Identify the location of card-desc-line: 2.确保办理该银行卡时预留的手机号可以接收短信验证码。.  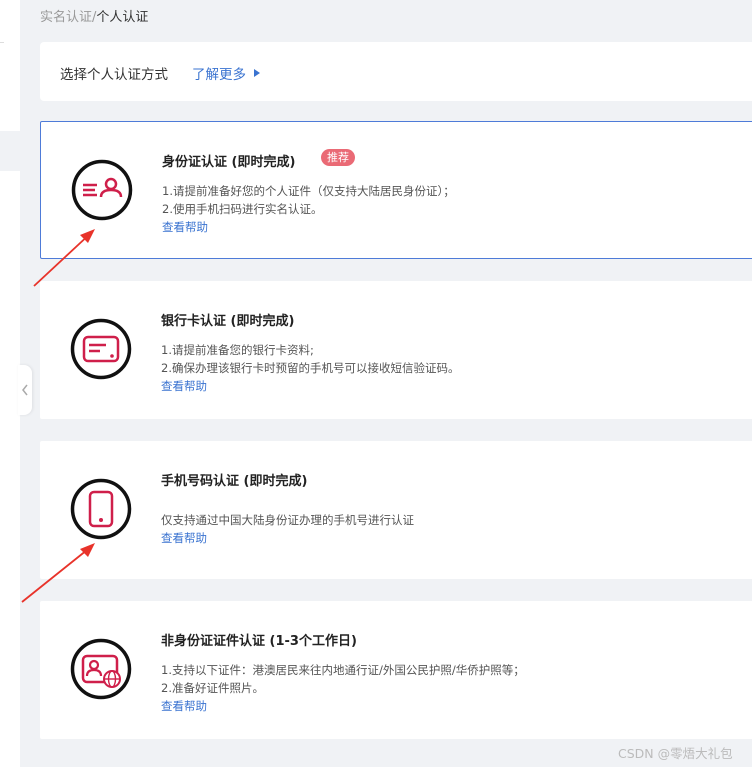
(310, 368).